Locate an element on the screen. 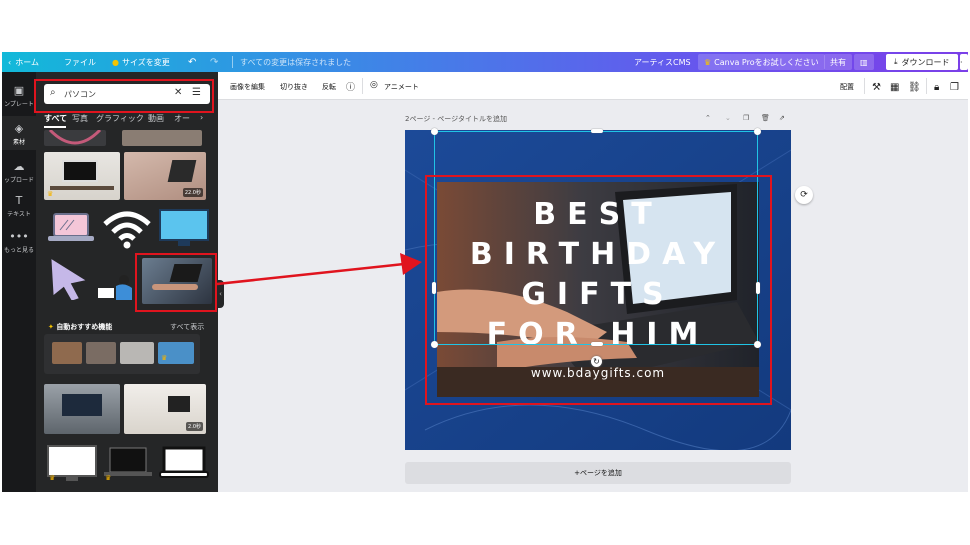 The width and height of the screenshot is (970, 545). chevron-up-icon: ⌃ is located at coordinates (708, 118).